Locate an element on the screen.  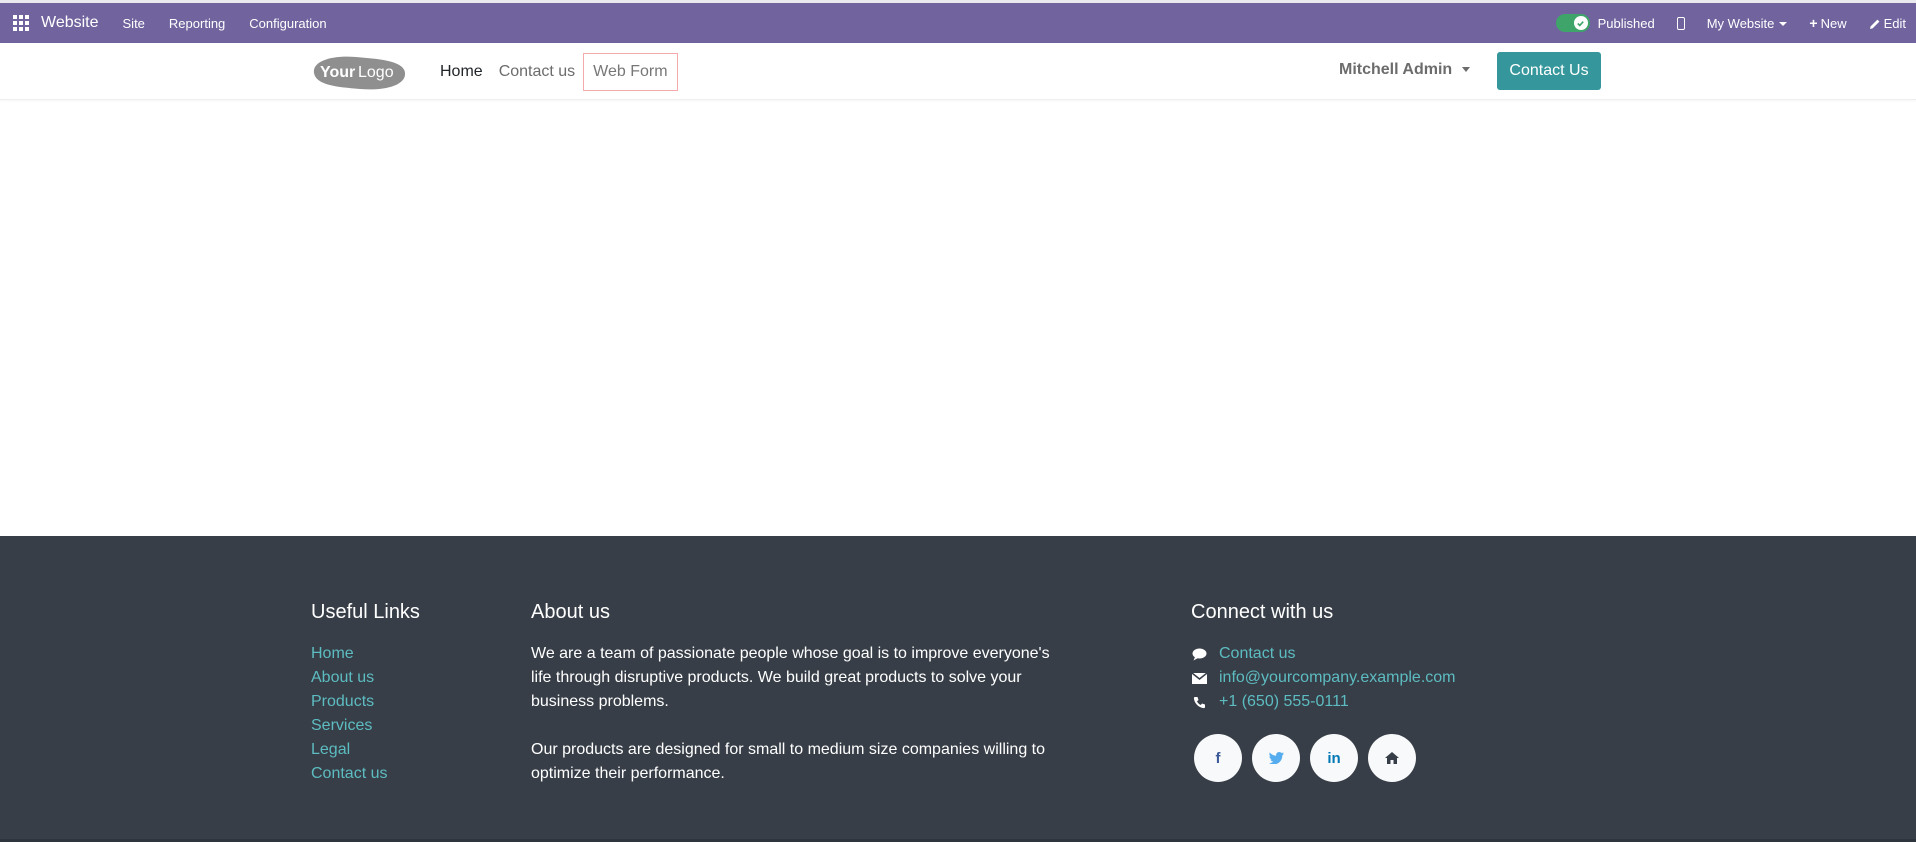
app-name: Website is located at coordinates (70, 23).